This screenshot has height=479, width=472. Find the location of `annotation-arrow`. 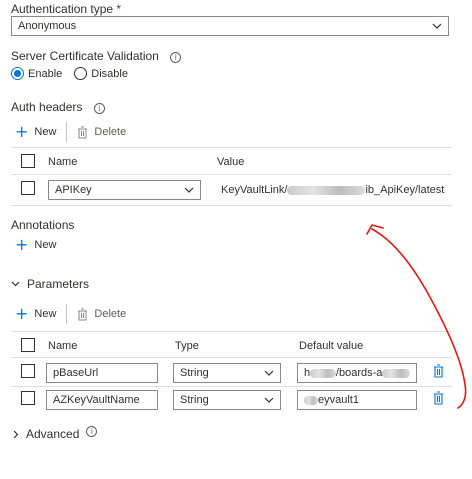

annotation-arrow is located at coordinates (416, 316).